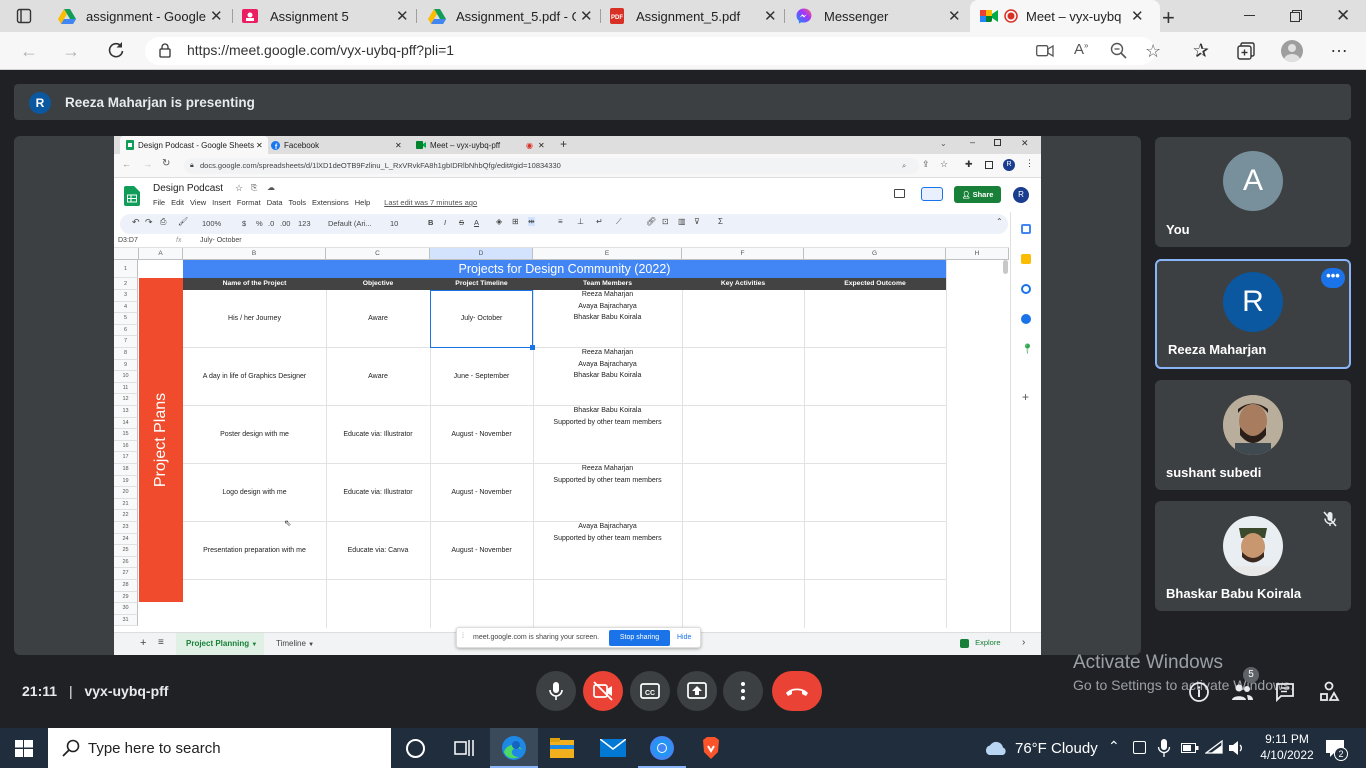 This screenshot has height=768, width=1366. What do you see at coordinates (1287, 739) in the screenshot?
I see `tray-time: 9:11 PM` at bounding box center [1287, 739].